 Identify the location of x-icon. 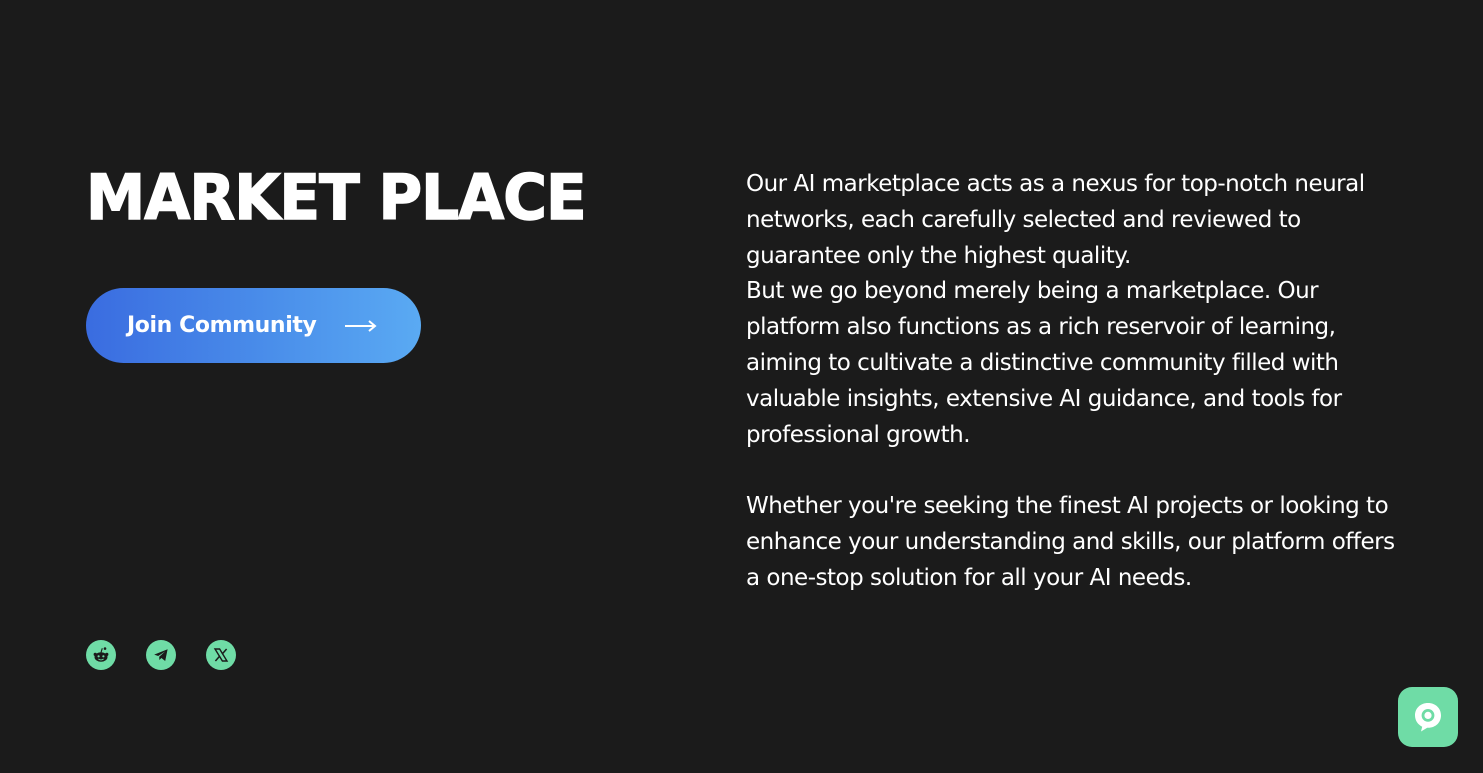
(221, 655).